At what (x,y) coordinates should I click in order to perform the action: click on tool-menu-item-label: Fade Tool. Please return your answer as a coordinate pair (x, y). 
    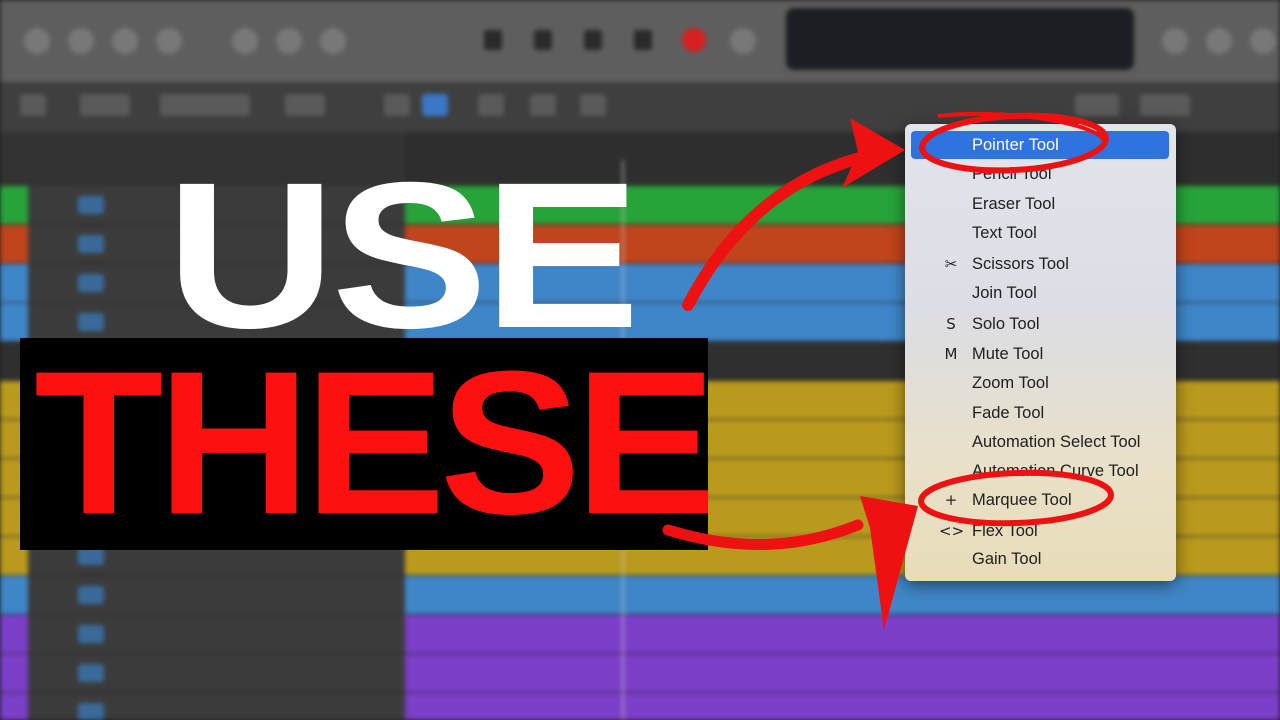
    Looking at the image, I should click on (1008, 413).